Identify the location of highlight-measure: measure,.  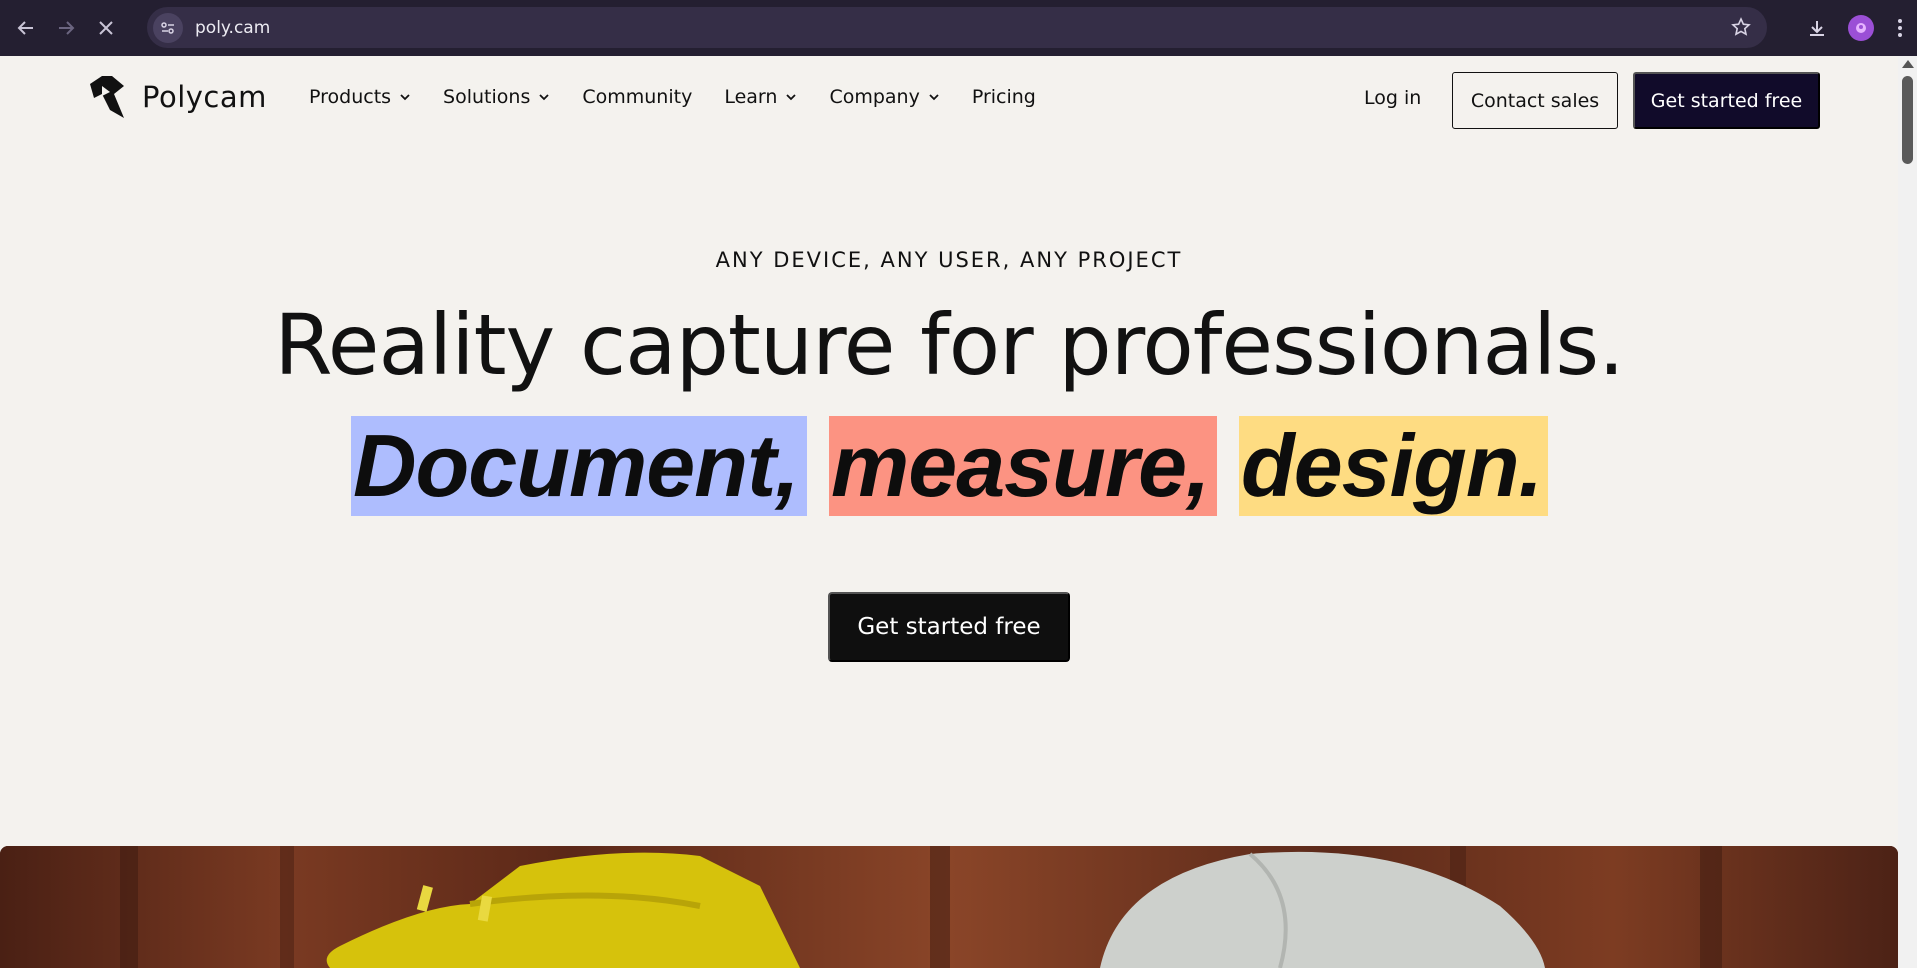
(1023, 466).